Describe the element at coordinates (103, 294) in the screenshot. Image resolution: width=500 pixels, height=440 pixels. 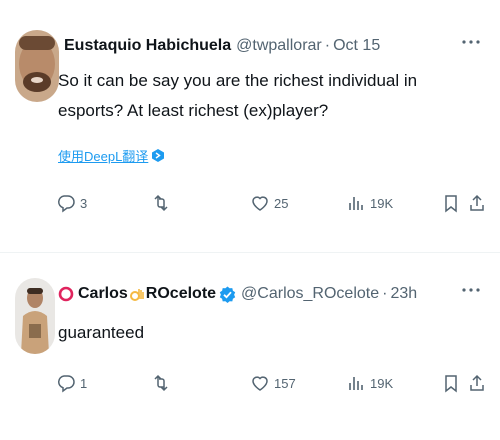
I see `author-name-first: Carlos` at that location.